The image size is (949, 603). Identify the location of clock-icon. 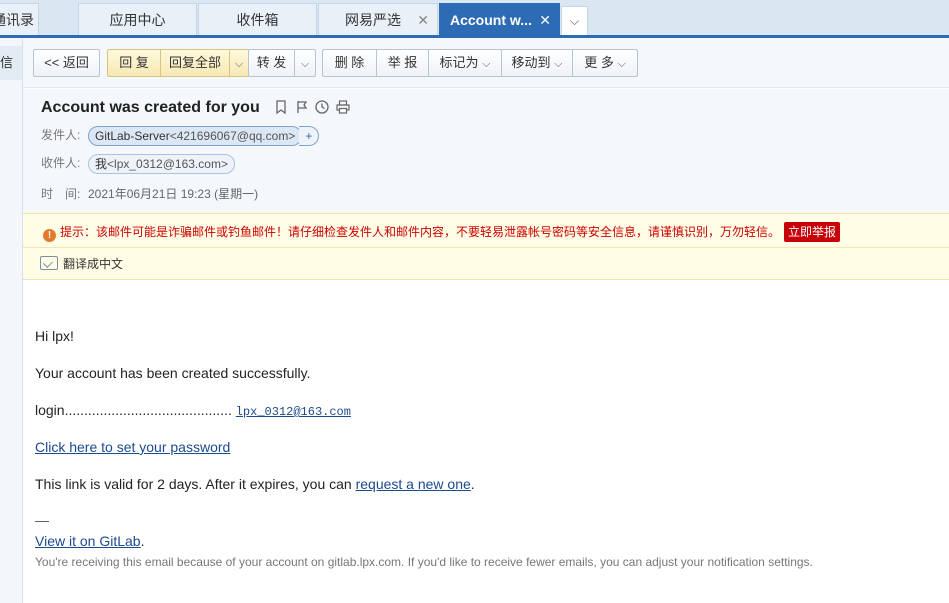
(322, 107).